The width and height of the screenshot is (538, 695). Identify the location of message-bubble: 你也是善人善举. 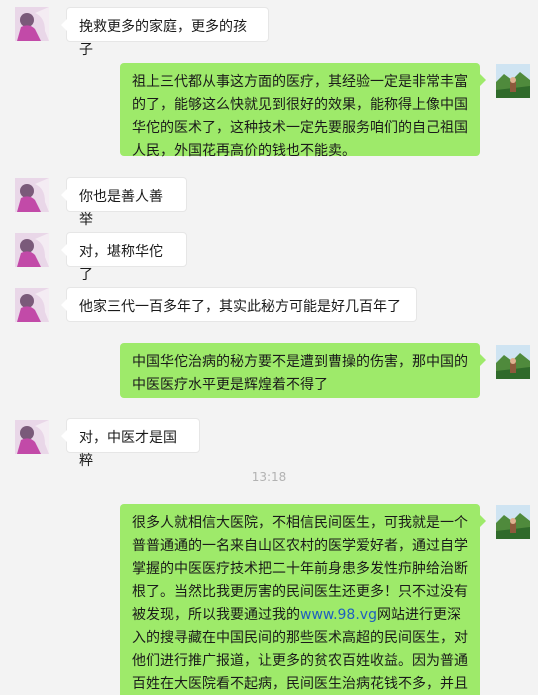
(124, 202).